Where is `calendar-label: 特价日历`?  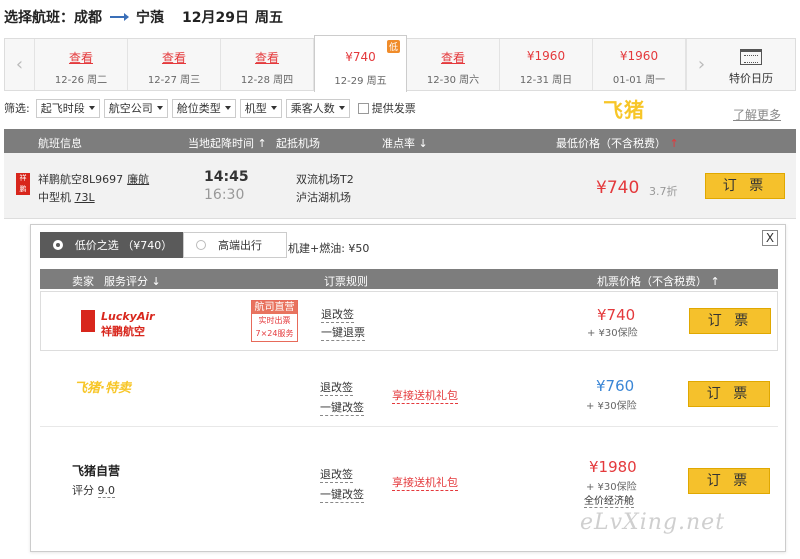
calendar-label: 特价日历 is located at coordinates (751, 78).